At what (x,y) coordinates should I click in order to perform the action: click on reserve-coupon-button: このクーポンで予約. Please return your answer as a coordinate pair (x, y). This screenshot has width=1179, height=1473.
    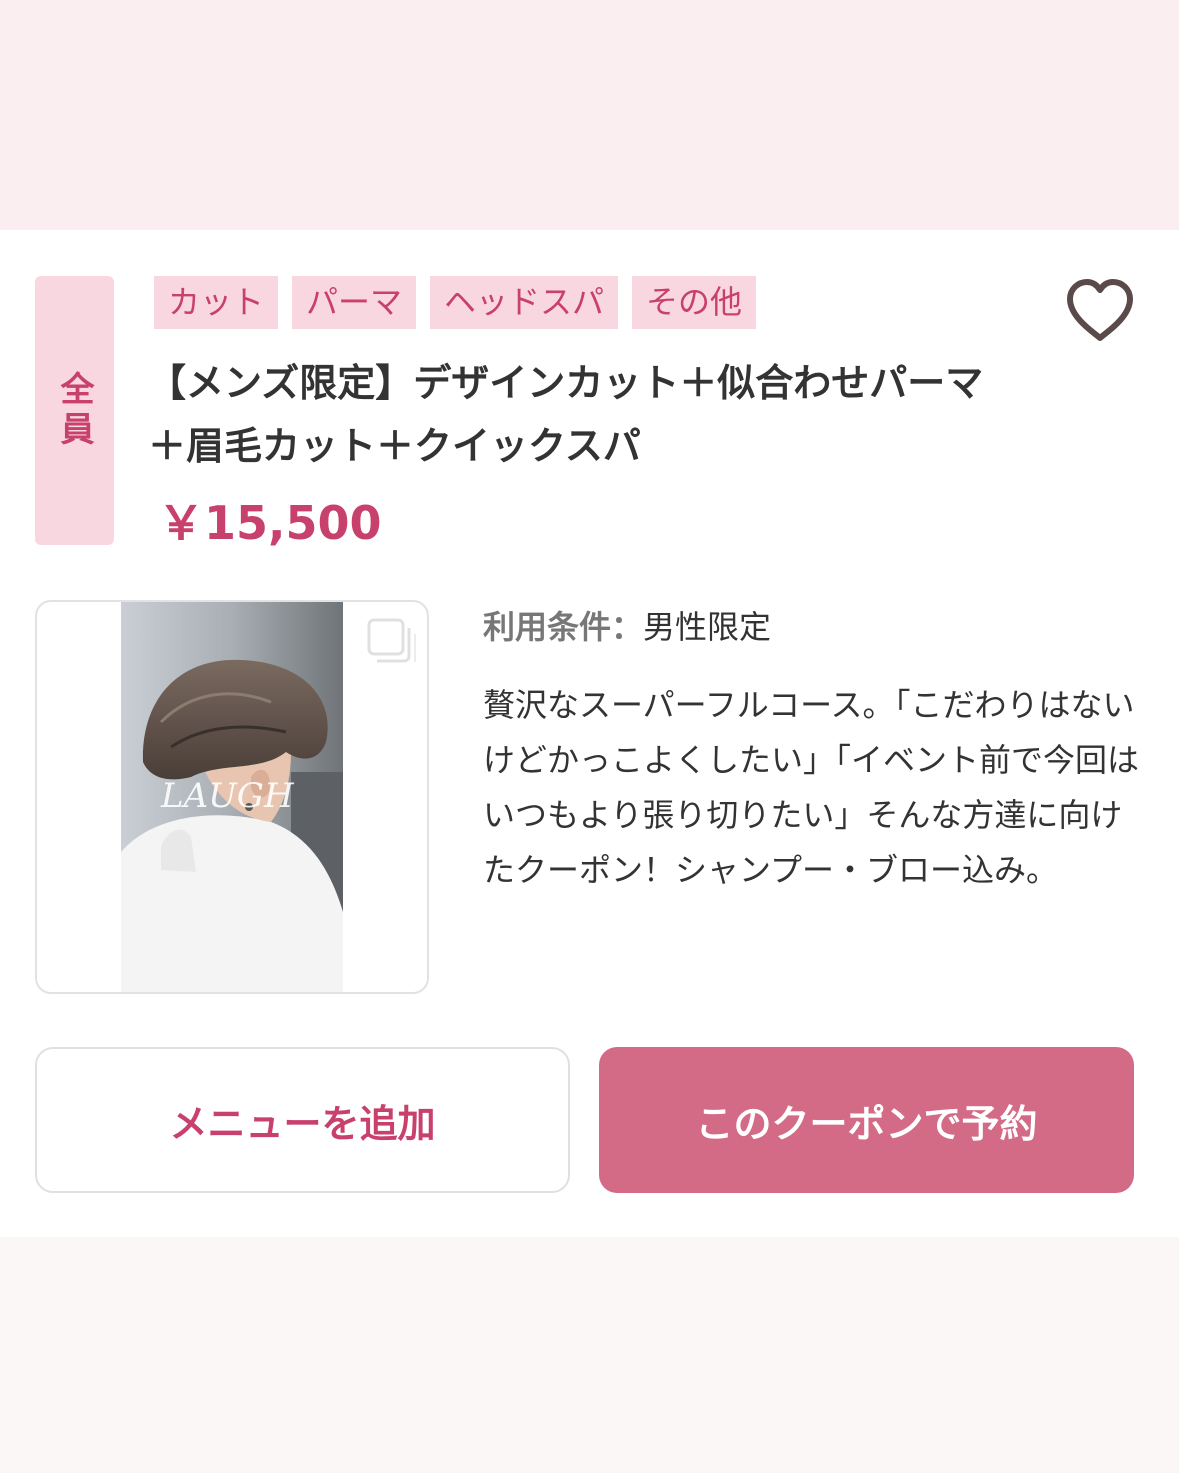
    Looking at the image, I should click on (866, 1120).